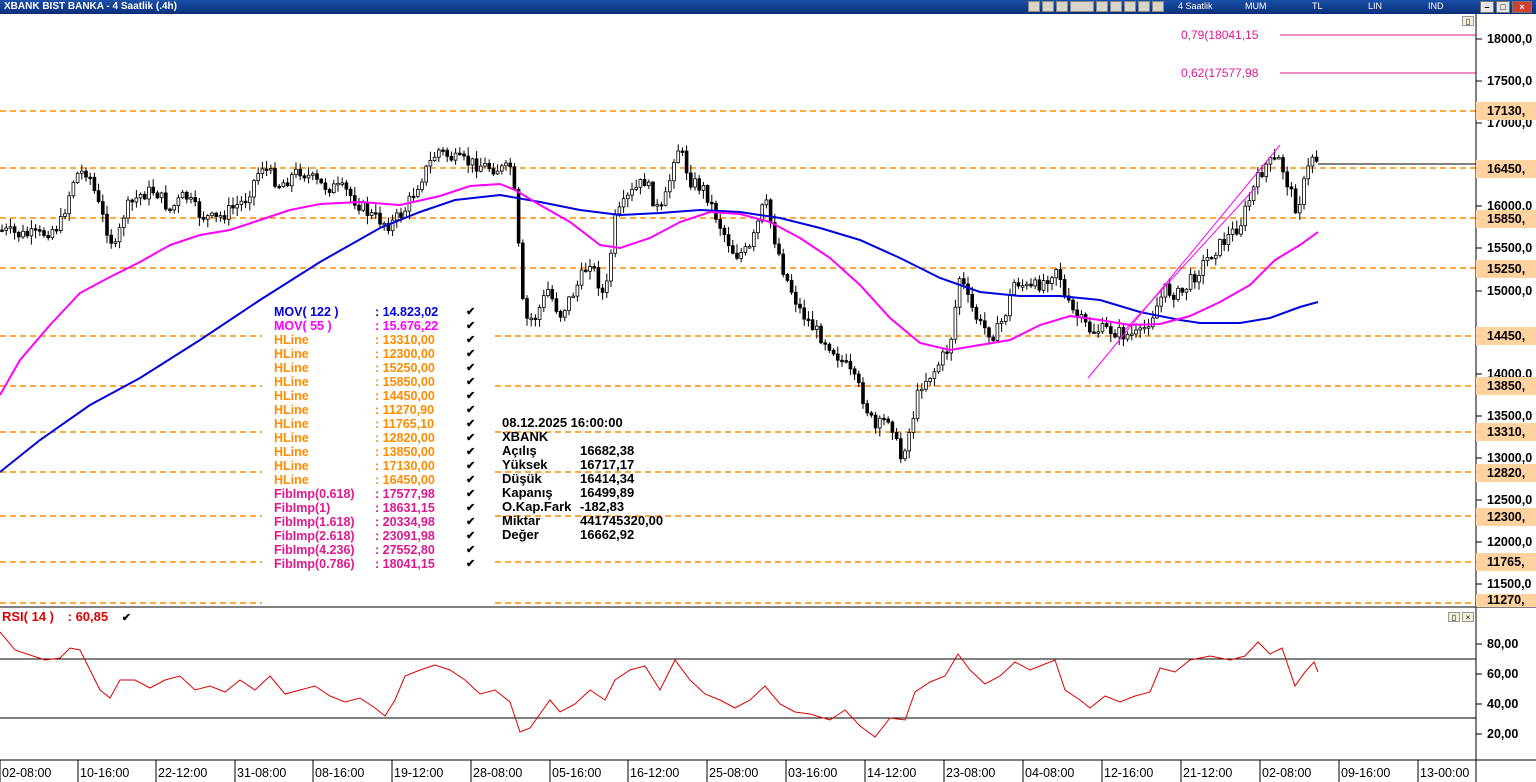 This screenshot has height=782, width=1536. Describe the element at coordinates (1436, 6) in the screenshot. I see `indicator-selector: IND` at that location.